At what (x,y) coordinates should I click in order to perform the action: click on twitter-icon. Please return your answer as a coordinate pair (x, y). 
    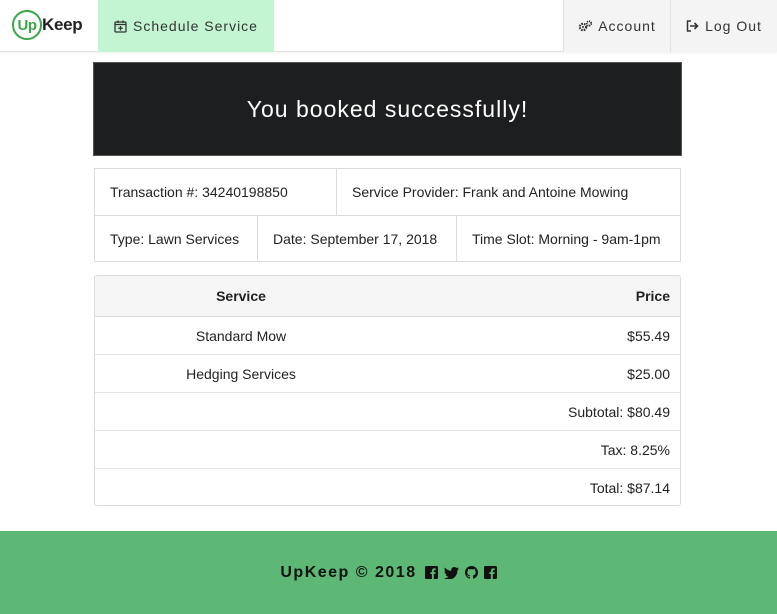
    Looking at the image, I should click on (451, 572).